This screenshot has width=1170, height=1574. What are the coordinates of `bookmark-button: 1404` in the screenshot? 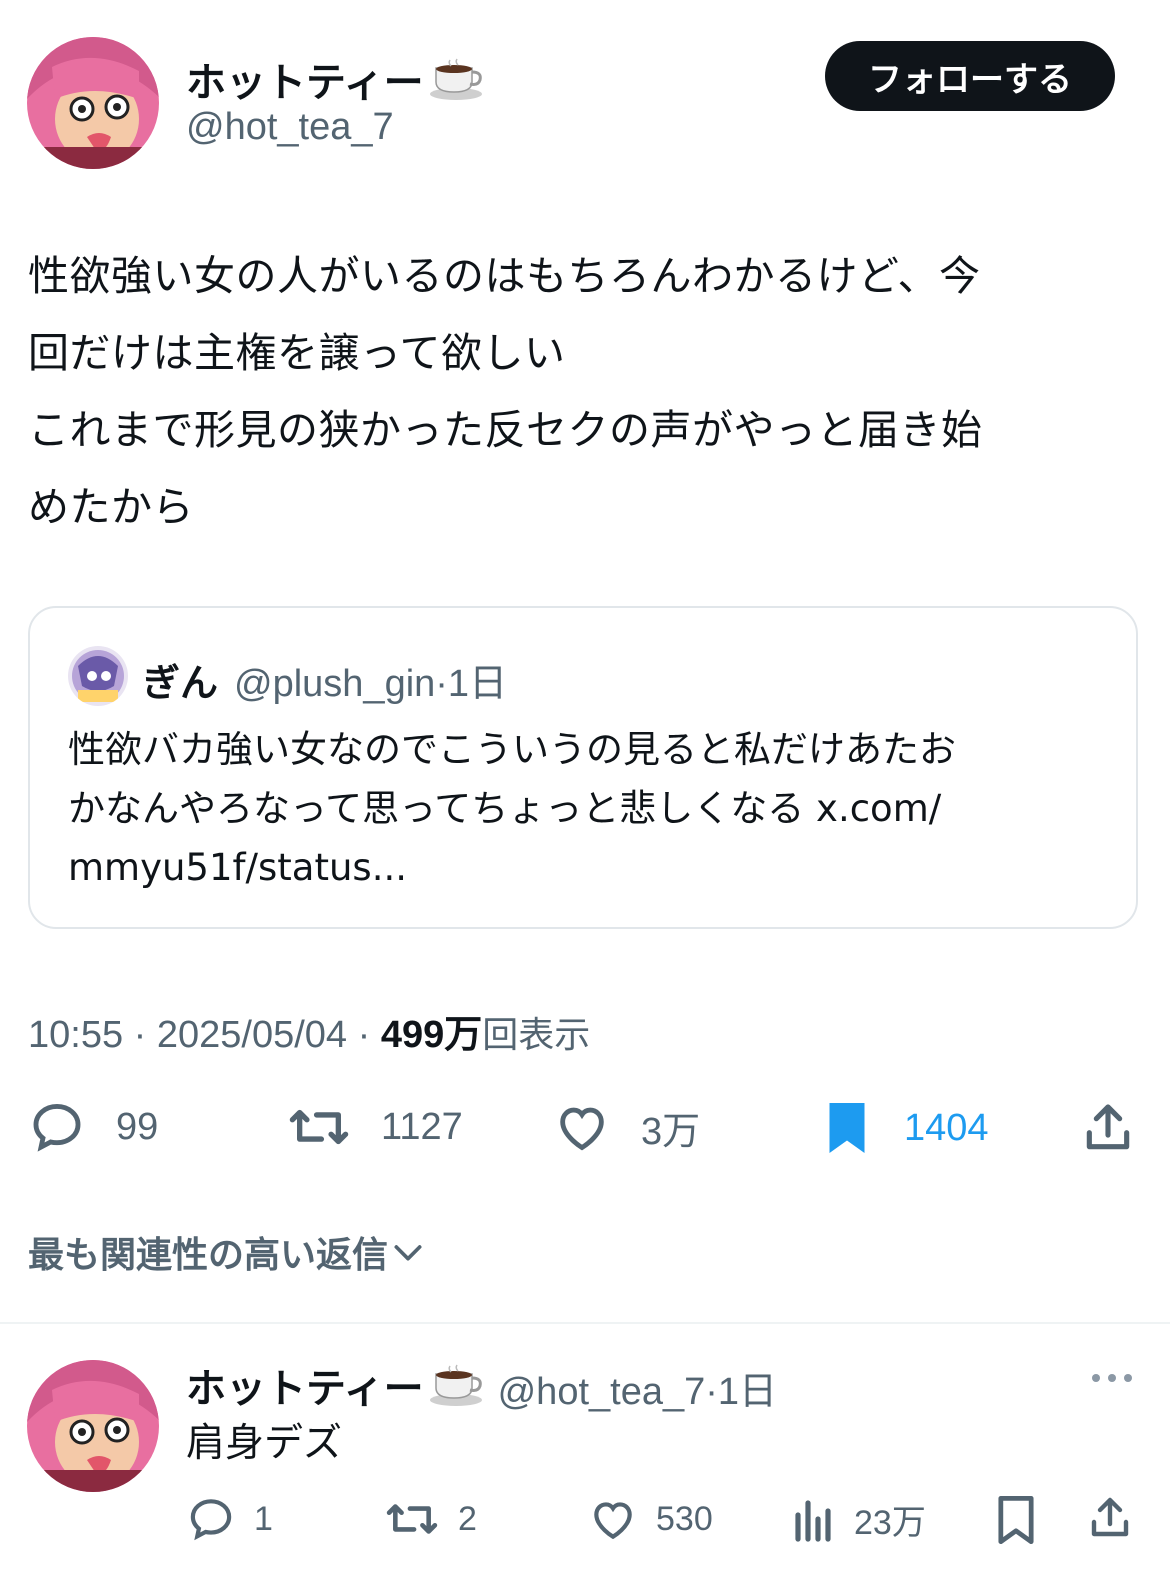 It's located at (904, 1128).